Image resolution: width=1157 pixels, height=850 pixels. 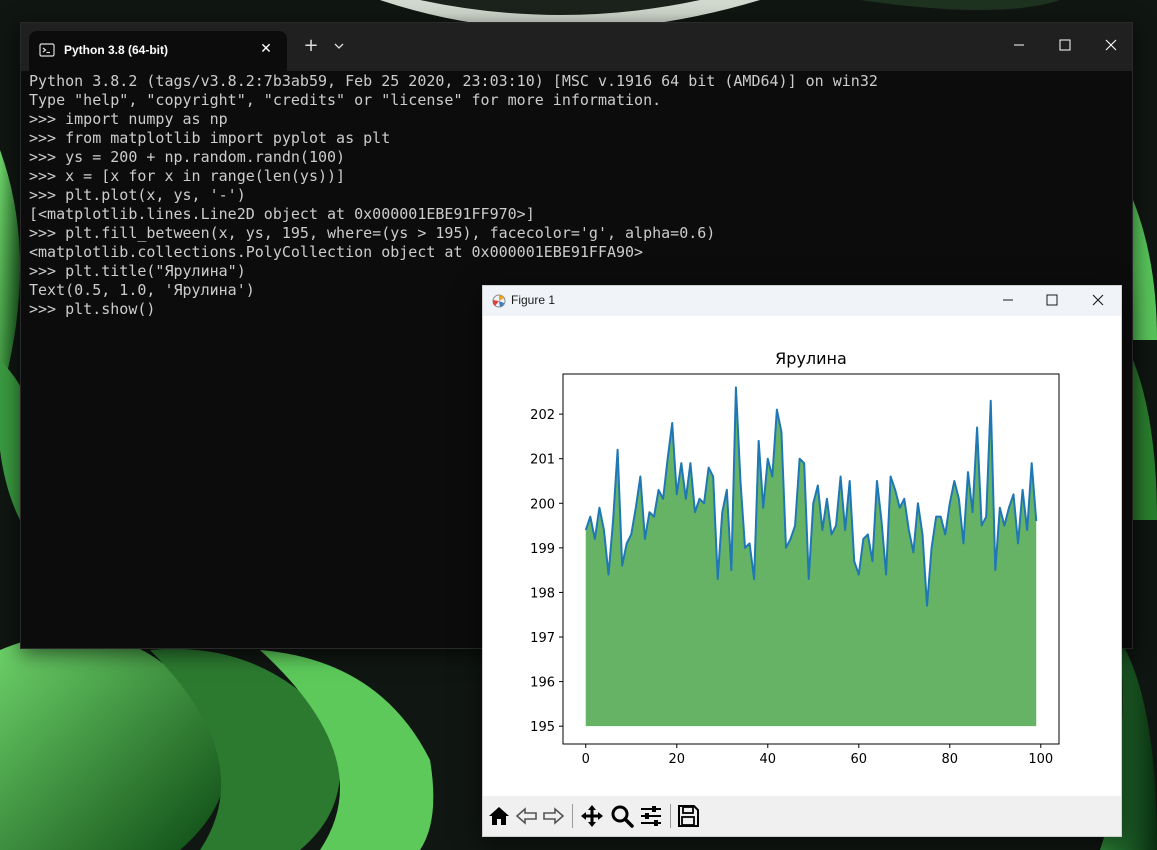 What do you see at coordinates (1065, 45) in the screenshot?
I see `maximize-icon` at bounding box center [1065, 45].